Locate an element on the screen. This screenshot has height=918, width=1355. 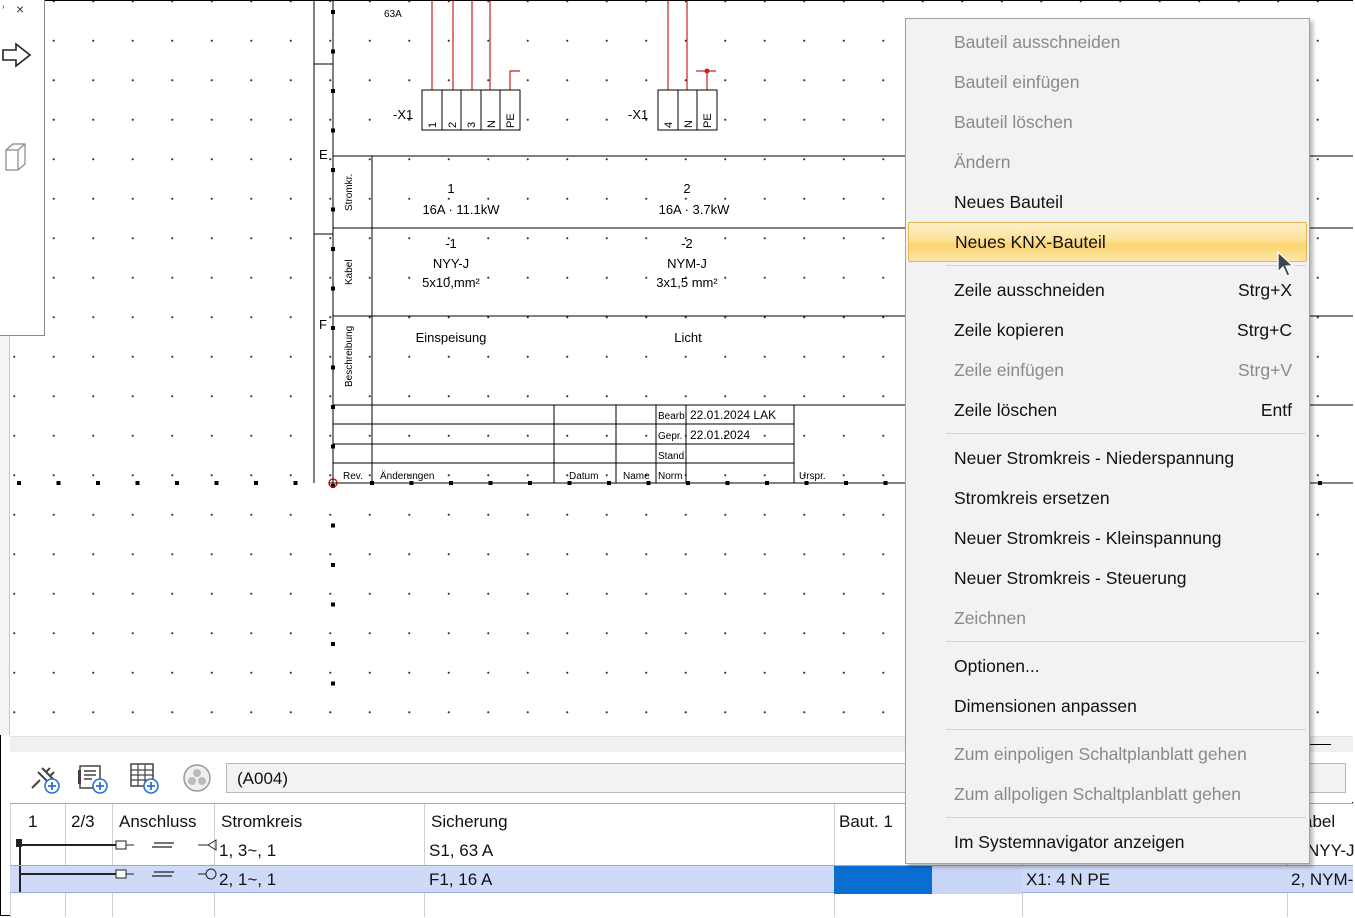
menu-item-dimensionen-anpassen: Dimensionen anpassen is located at coordinates (1107, 706).